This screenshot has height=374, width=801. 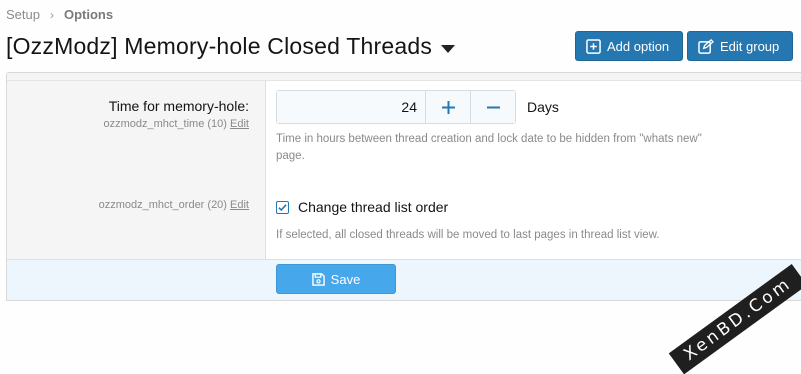 I want to click on option-time-edit-link: Edit, so click(x=239, y=124).